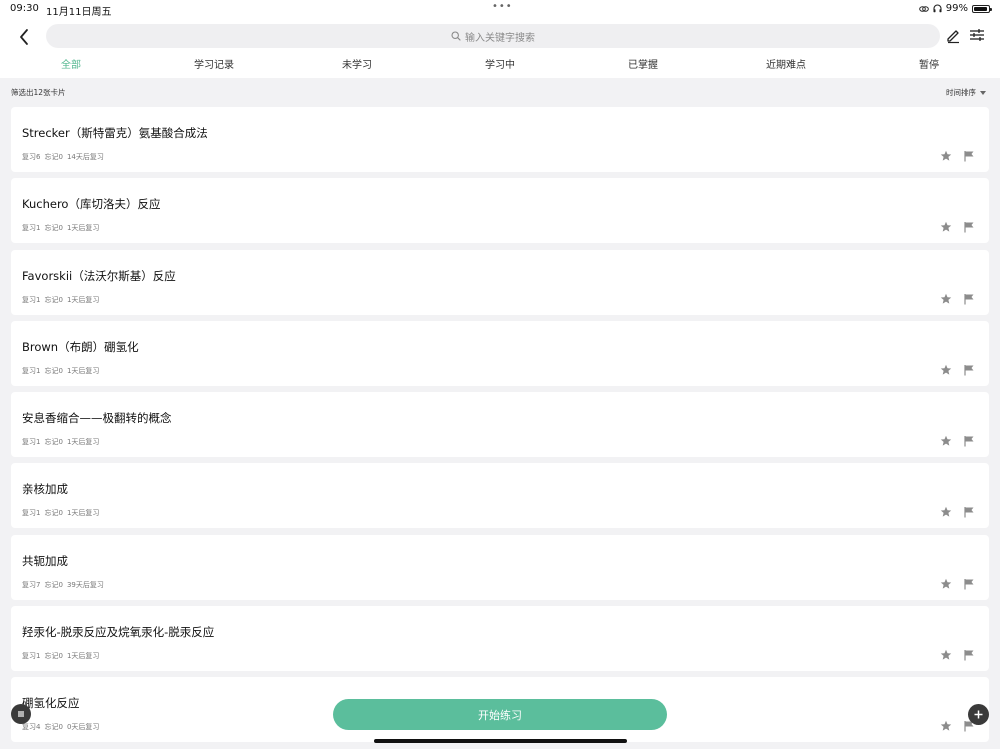  Describe the element at coordinates (500, 282) in the screenshot. I see `card-item: Favorskii（法沃尔斯基）反应 复习1 忘记0 1天后复习` at that location.